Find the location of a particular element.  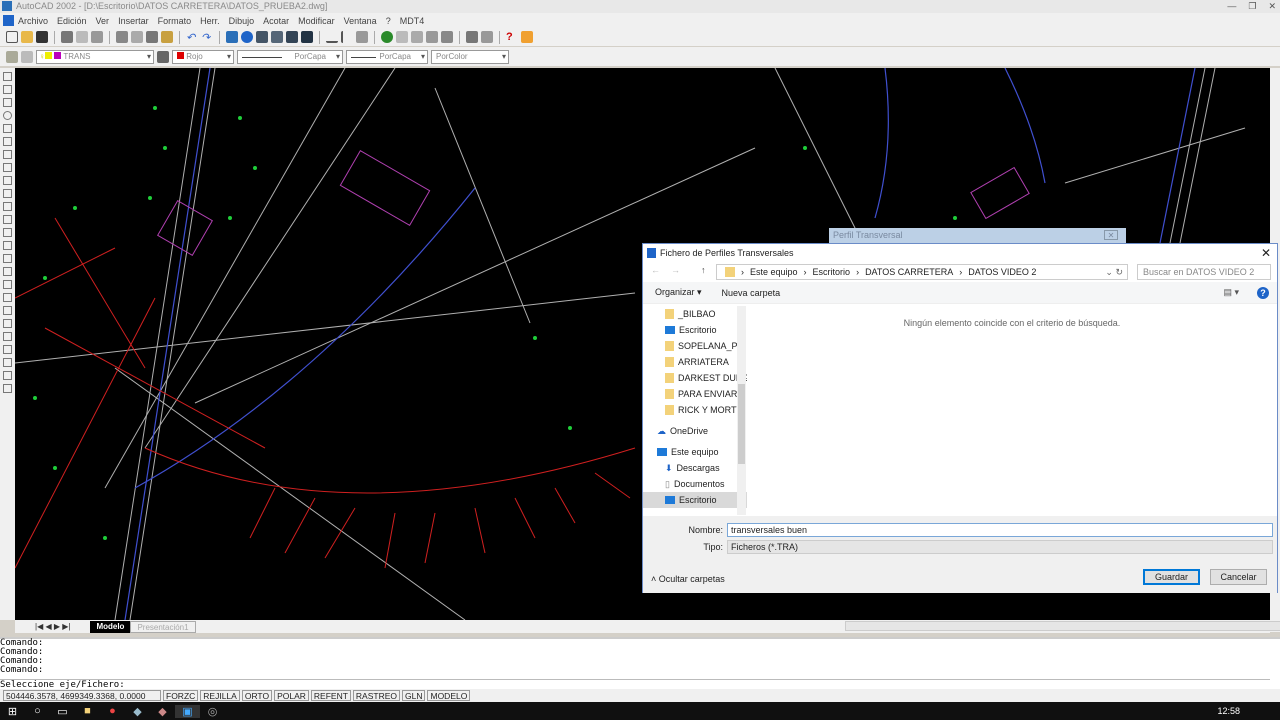

nav-item: ARRIATERA is located at coordinates (695, 362).